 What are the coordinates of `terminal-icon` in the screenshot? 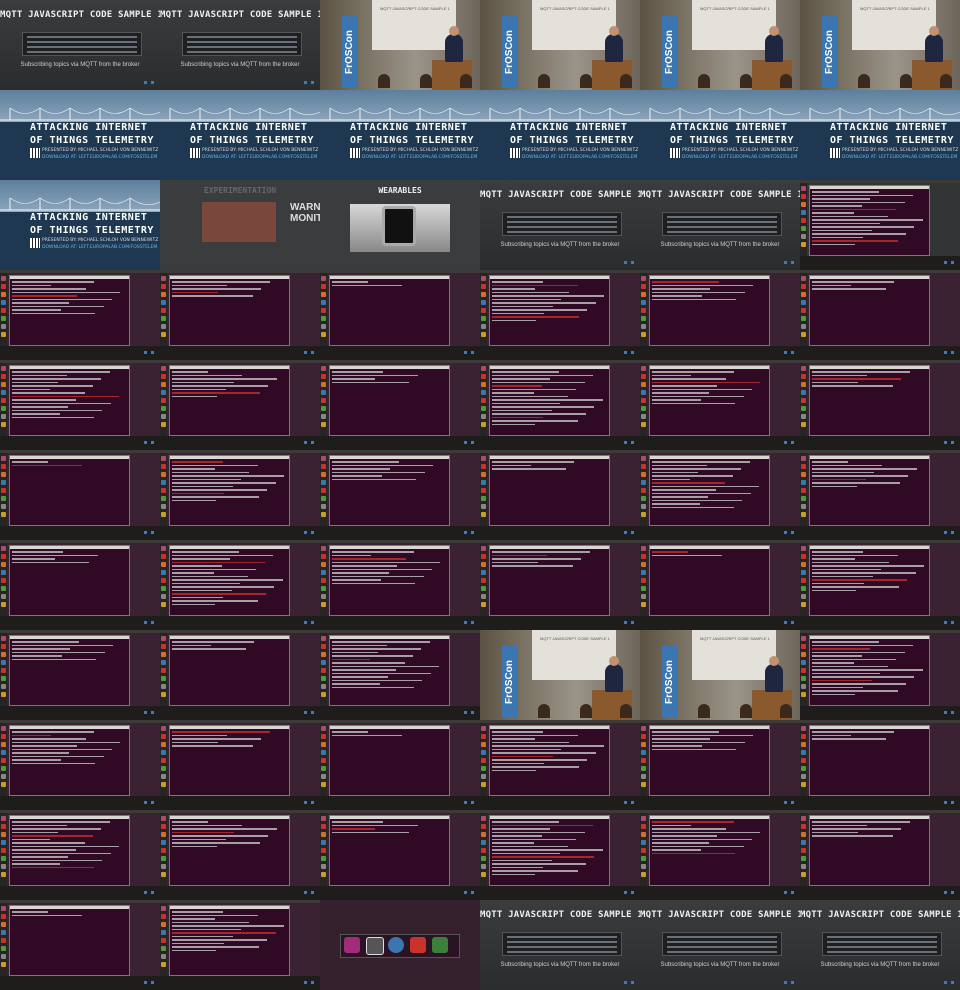 It's located at (375, 946).